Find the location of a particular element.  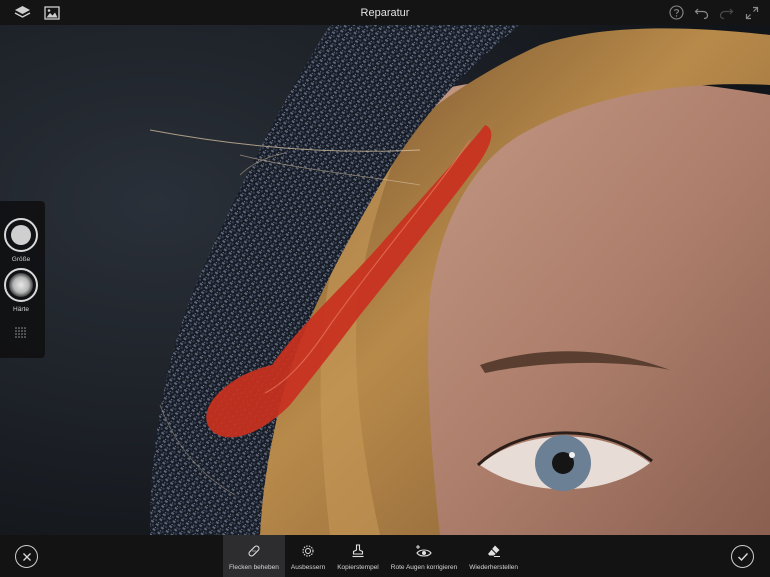

brush-size-label: Größe is located at coordinates (21, 259).